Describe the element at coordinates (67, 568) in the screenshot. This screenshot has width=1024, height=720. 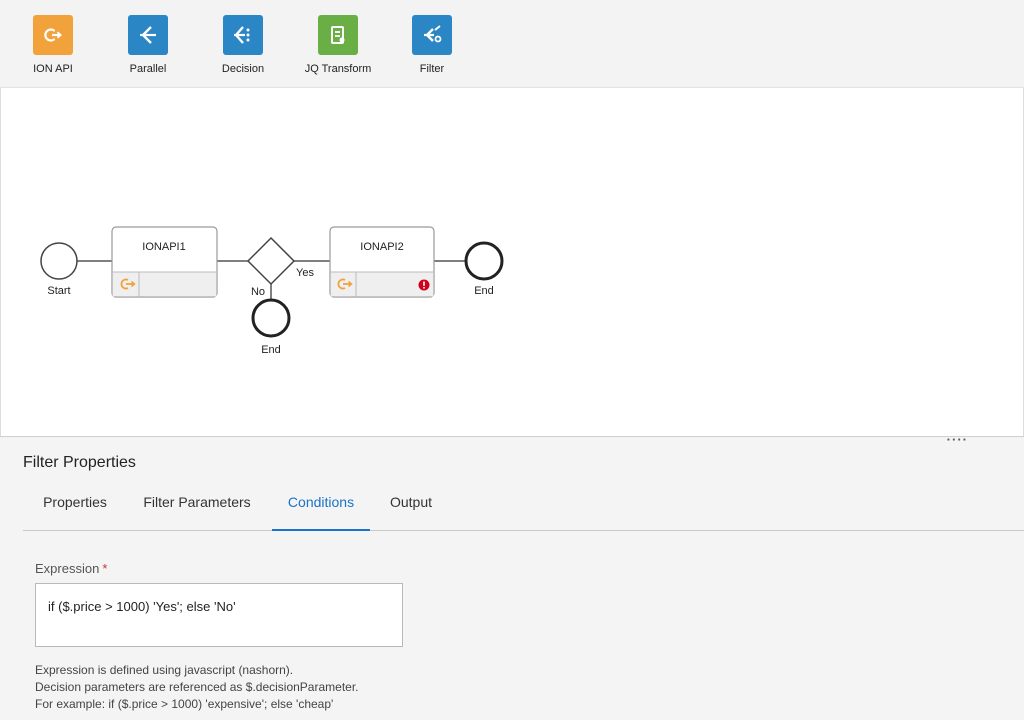
I see `expression-label-text: Expression` at that location.